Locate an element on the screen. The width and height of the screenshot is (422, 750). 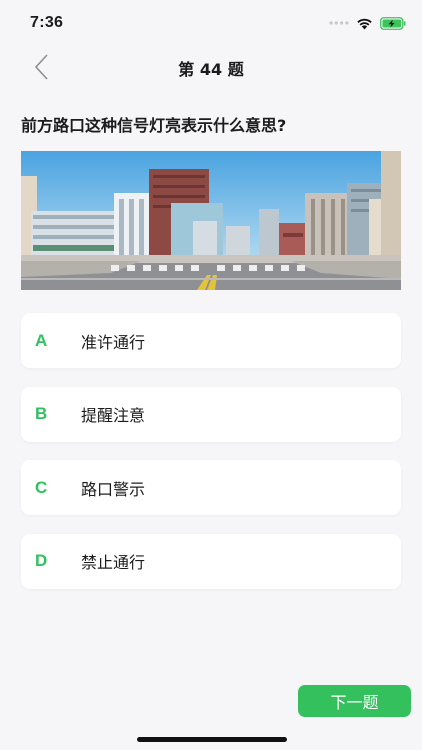
nav-bar: 第 44 题 is located at coordinates (211, 67).